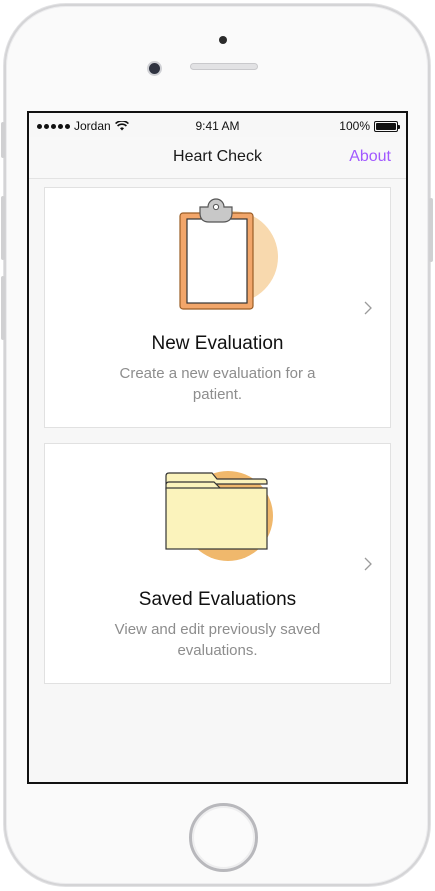 The image size is (435, 891). What do you see at coordinates (3, 228) in the screenshot?
I see `volume-up-button` at bounding box center [3, 228].